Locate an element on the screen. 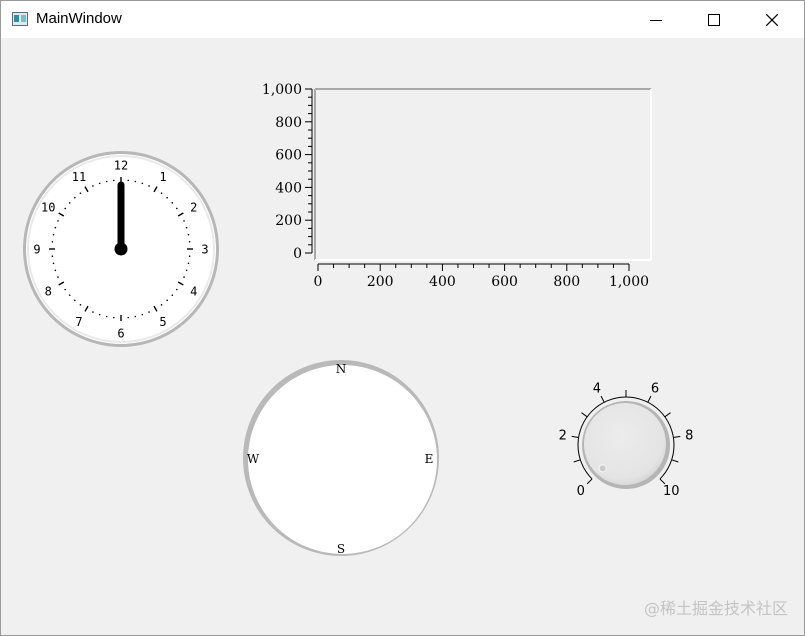 Image resolution: width=805 pixels, height=636 pixels. x-tick-label: 400 is located at coordinates (442, 282).